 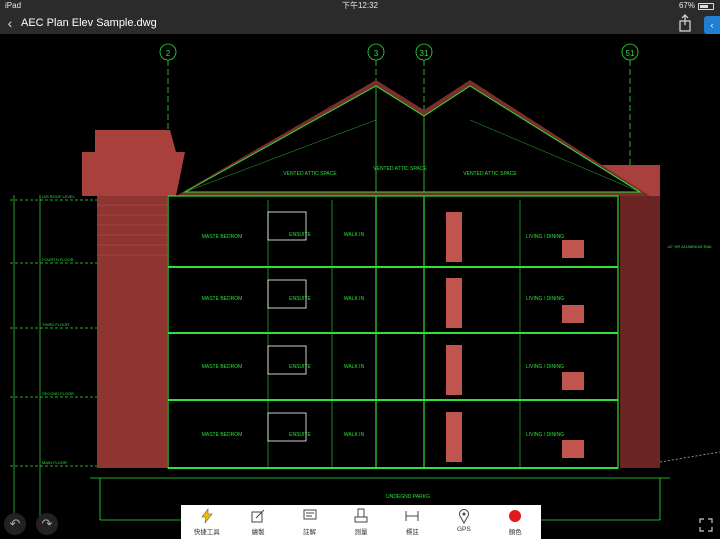 I want to click on panel-toggle-button: ‹, so click(x=712, y=25).